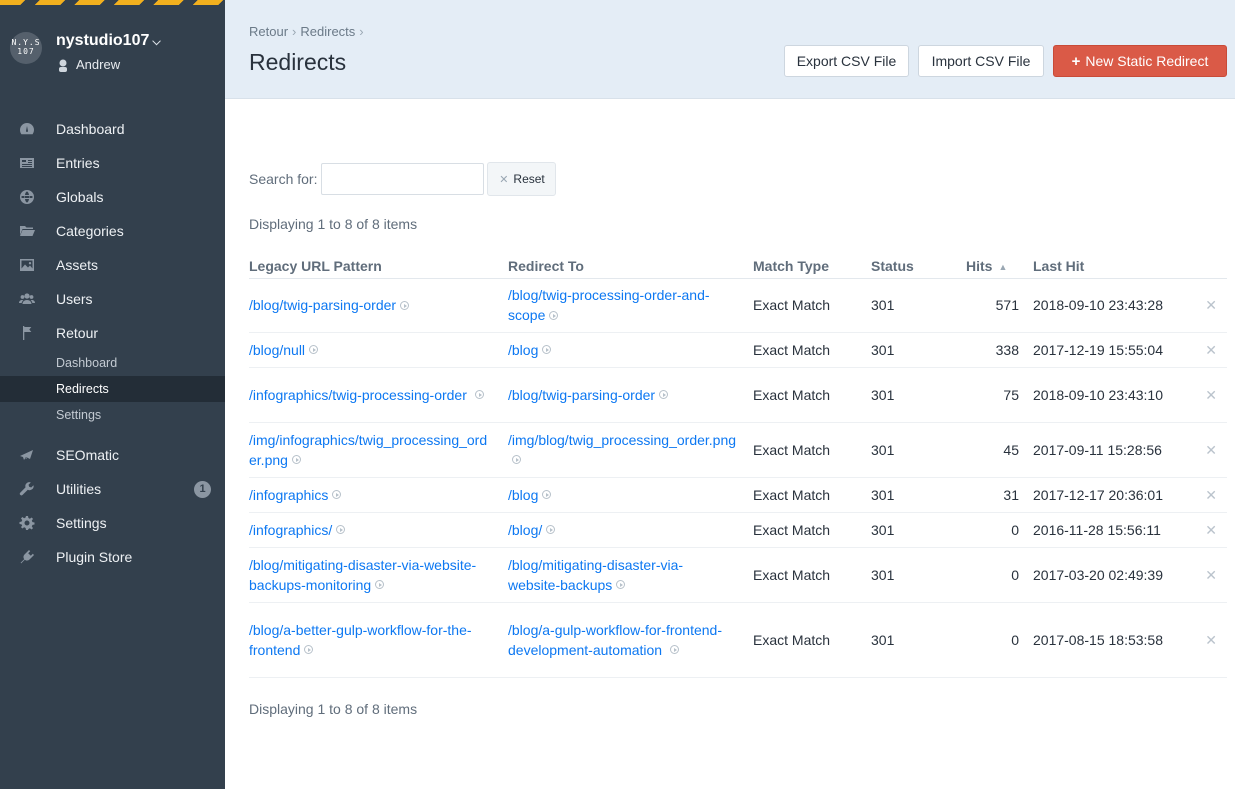 The image size is (1235, 789). What do you see at coordinates (581, 395) in the screenshot?
I see `redirect-to-link: /blog/twig-parsing-order` at bounding box center [581, 395].